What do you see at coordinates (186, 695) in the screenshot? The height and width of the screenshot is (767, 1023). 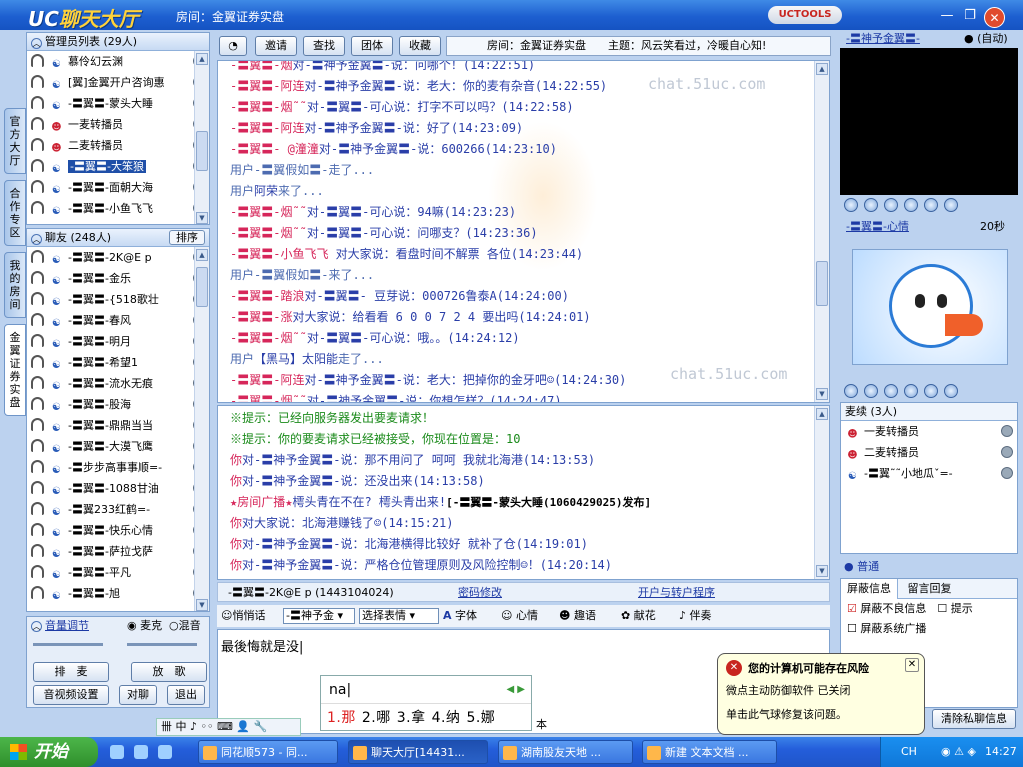 I see `exit-button: 退出` at bounding box center [186, 695].